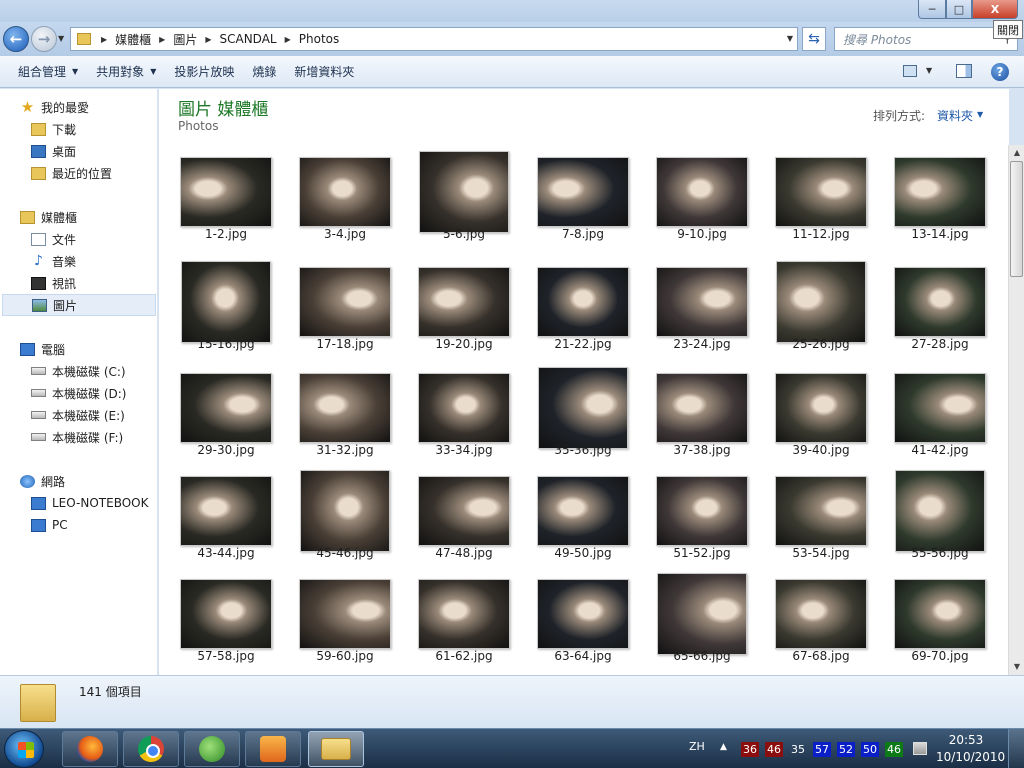  I want to click on search-input: 搜尋 Photos ⚲, so click(926, 39).